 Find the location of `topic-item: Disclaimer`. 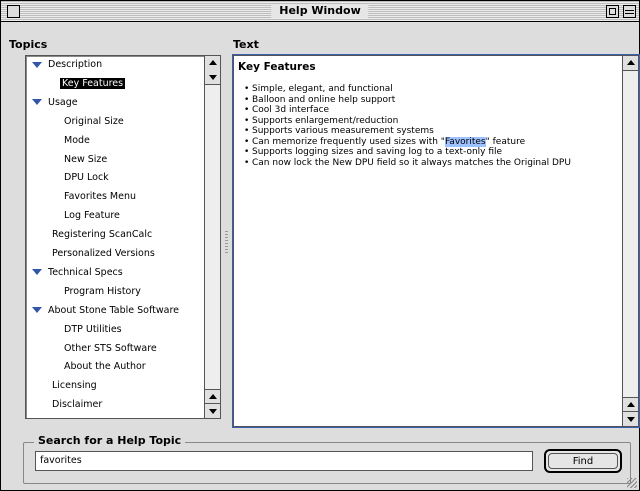

topic-item: Disclaimer is located at coordinates (77, 405).